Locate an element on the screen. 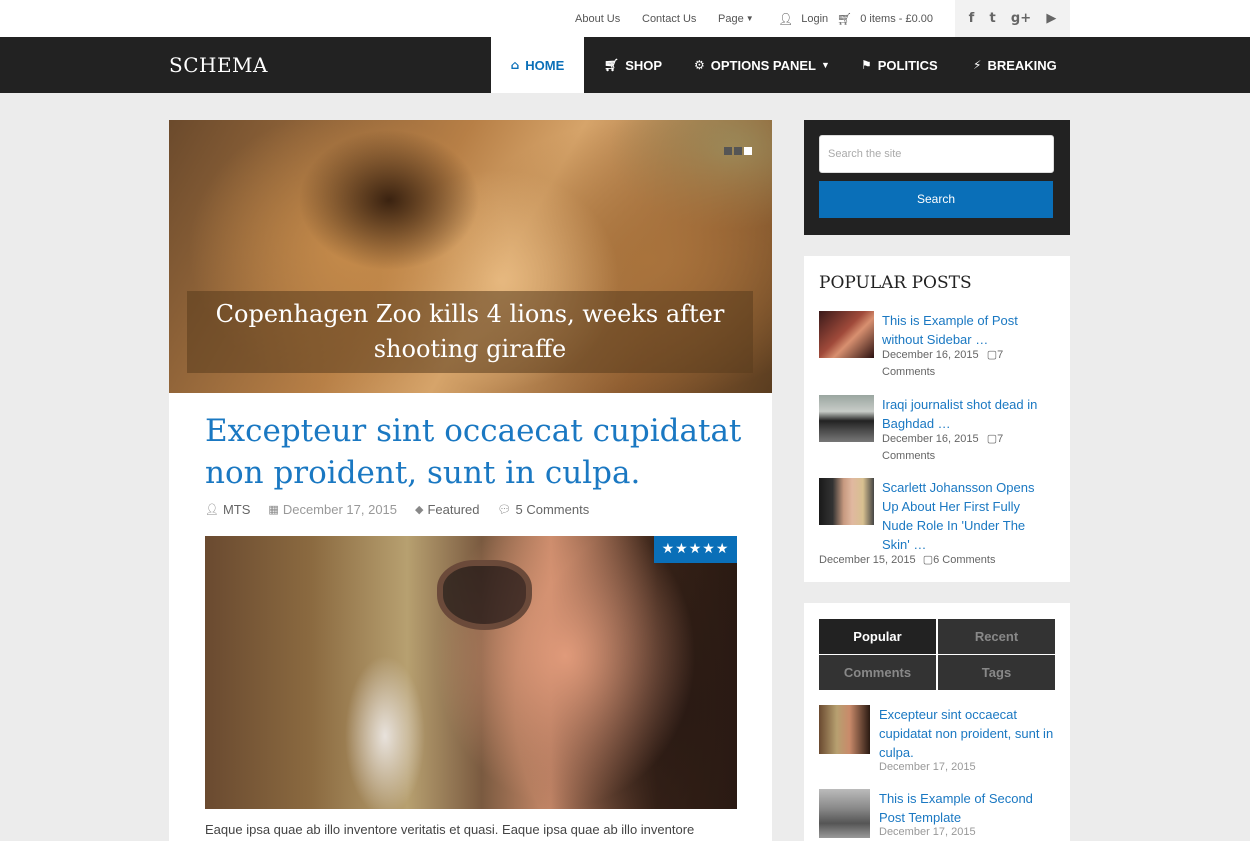 This screenshot has height=841, width=1250. tab-comments: Comments is located at coordinates (877, 672).